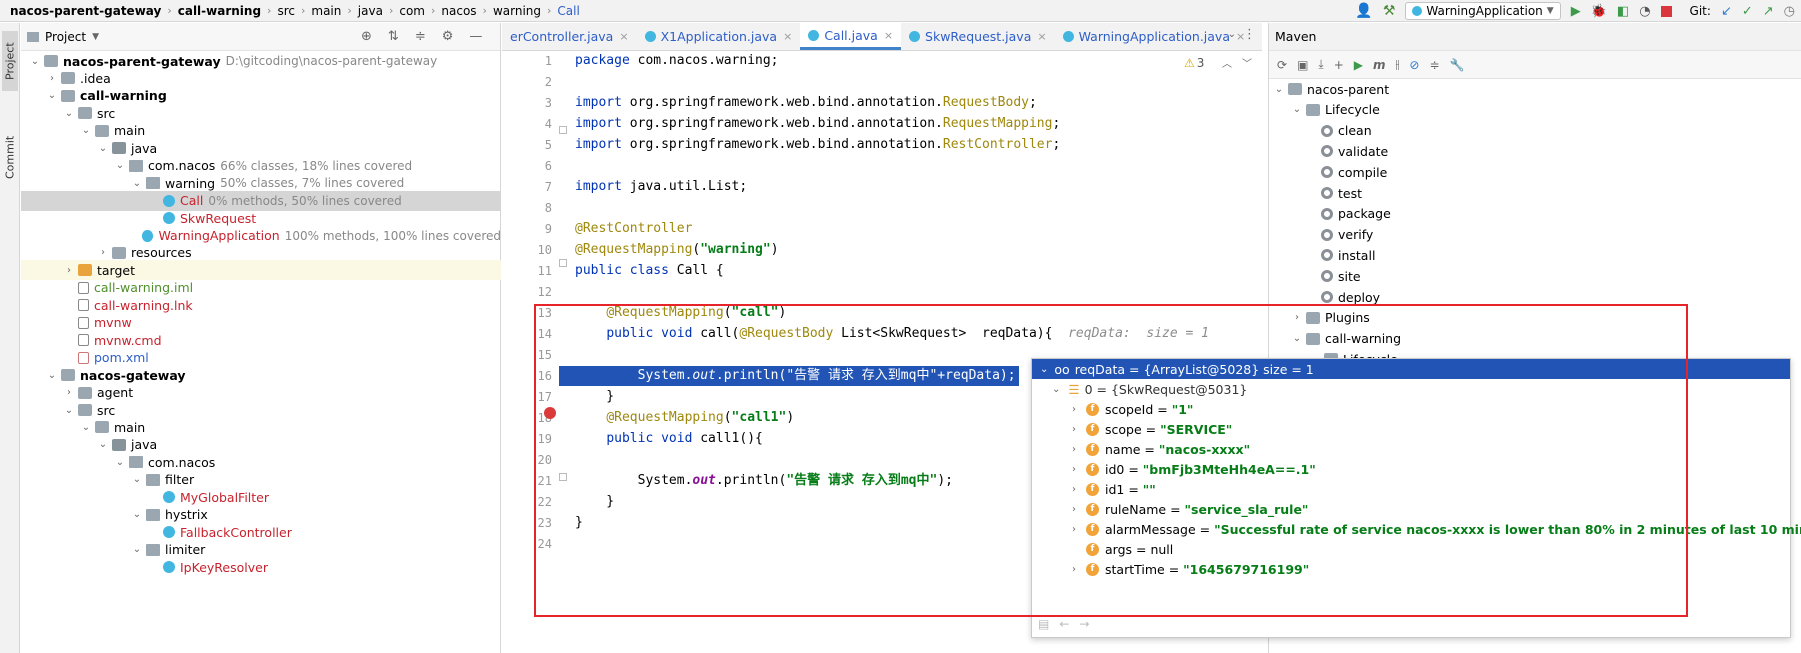 This screenshot has height=653, width=1801. Describe the element at coordinates (1190, 510) in the screenshot. I see `field-row: › f ruleName = "service_sla_rule"` at that location.